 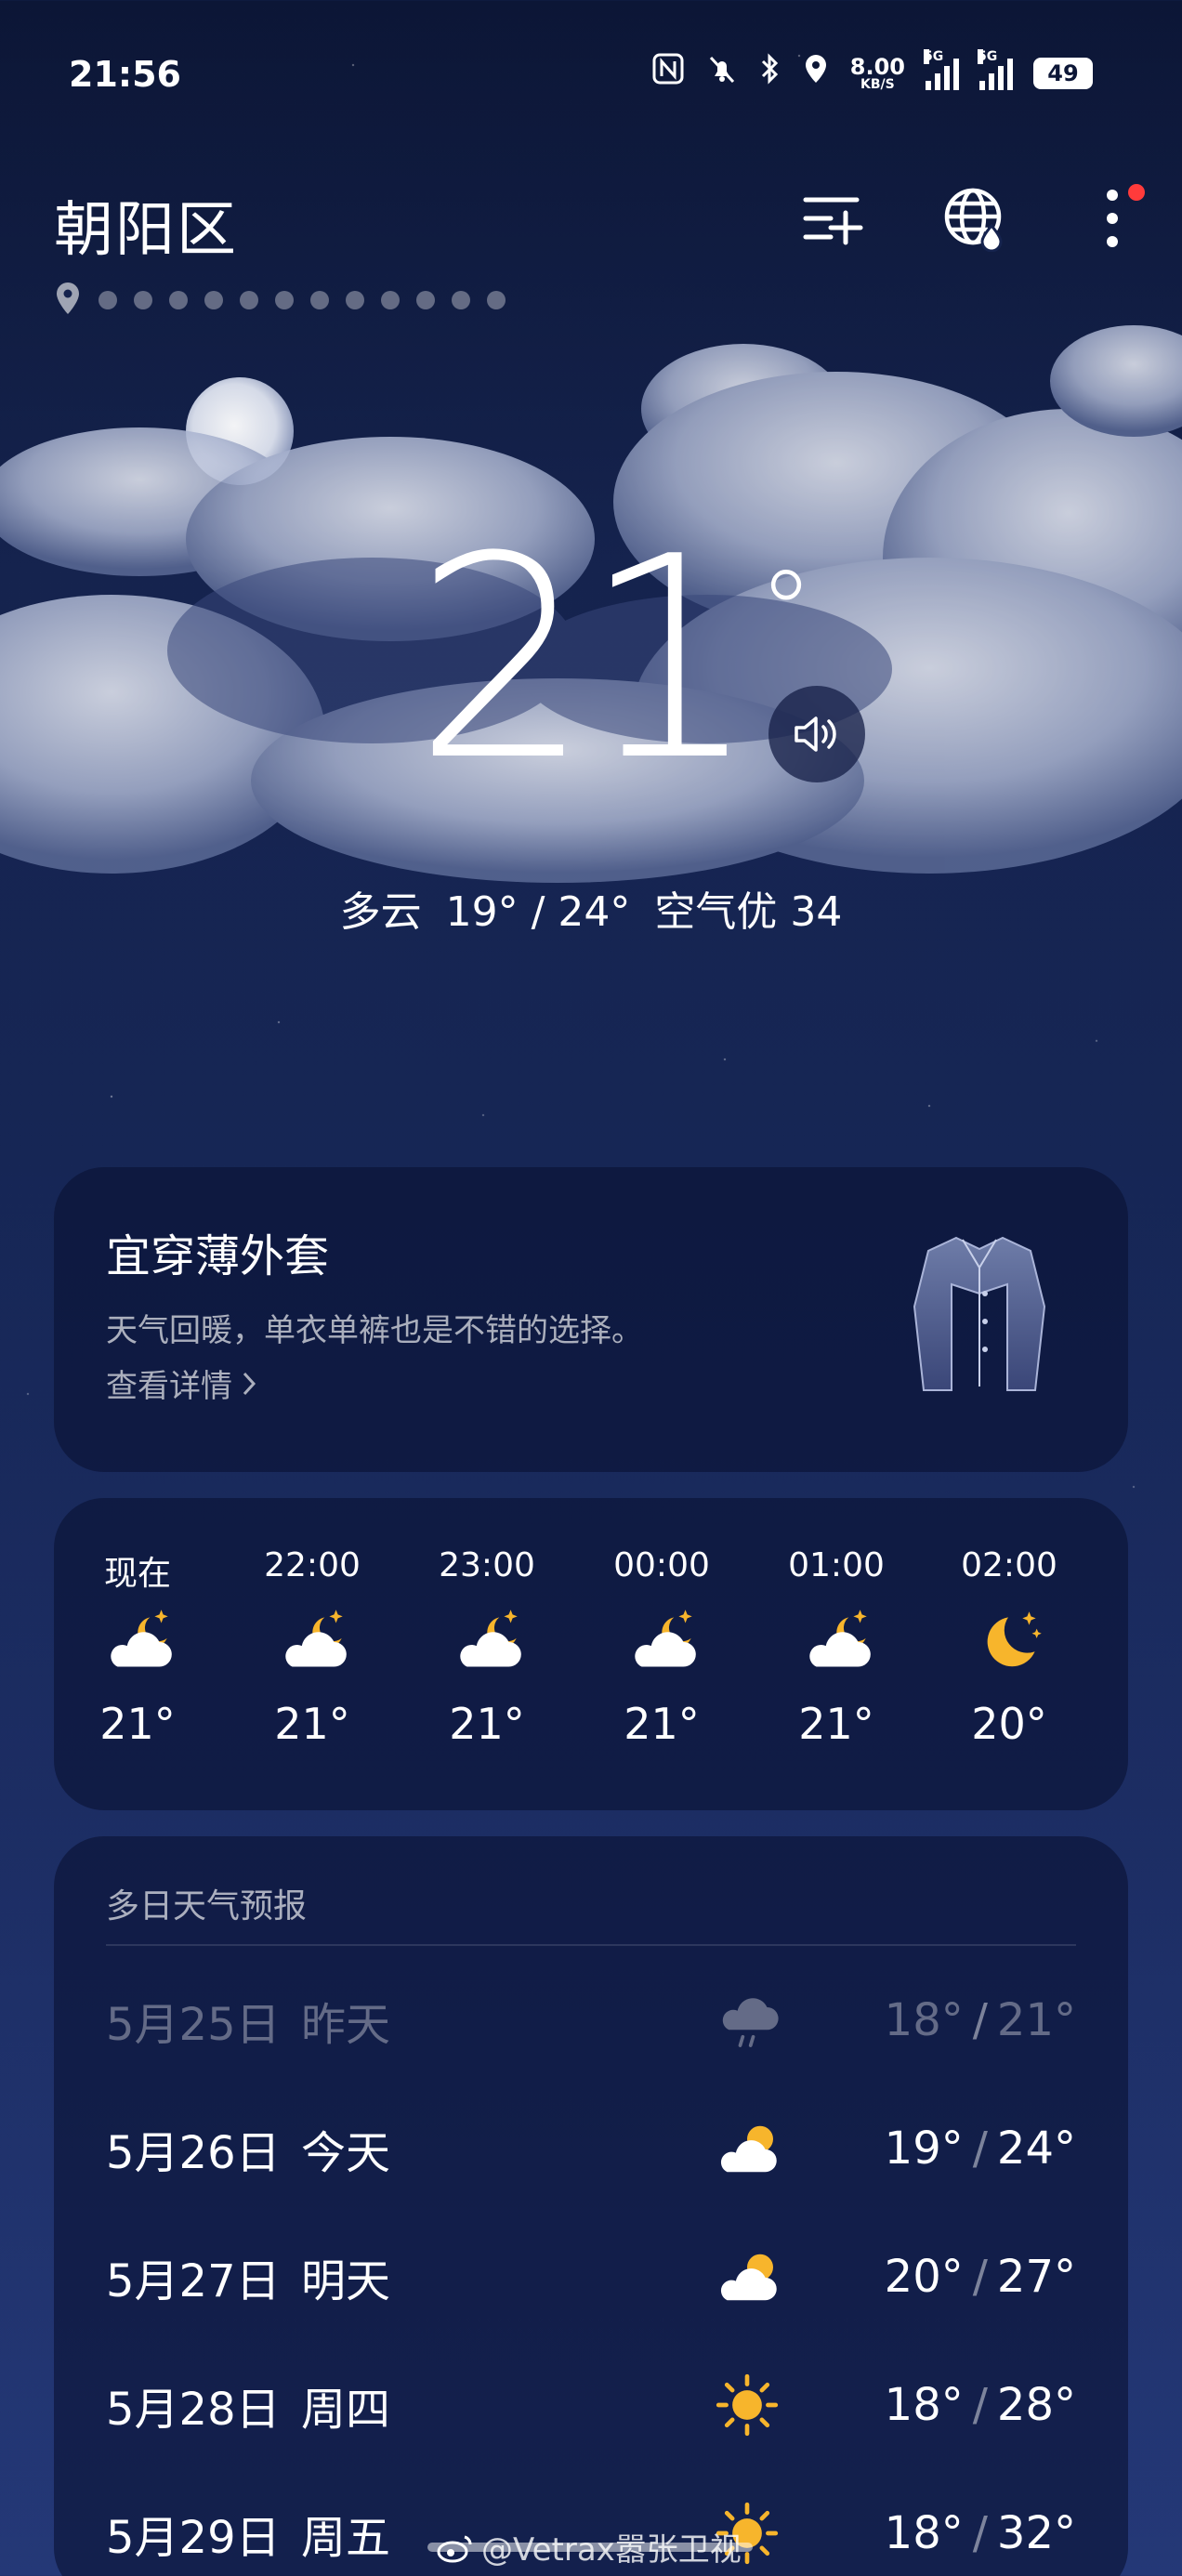 What do you see at coordinates (1009, 1565) in the screenshot?
I see `hour-time: 02:00` at bounding box center [1009, 1565].